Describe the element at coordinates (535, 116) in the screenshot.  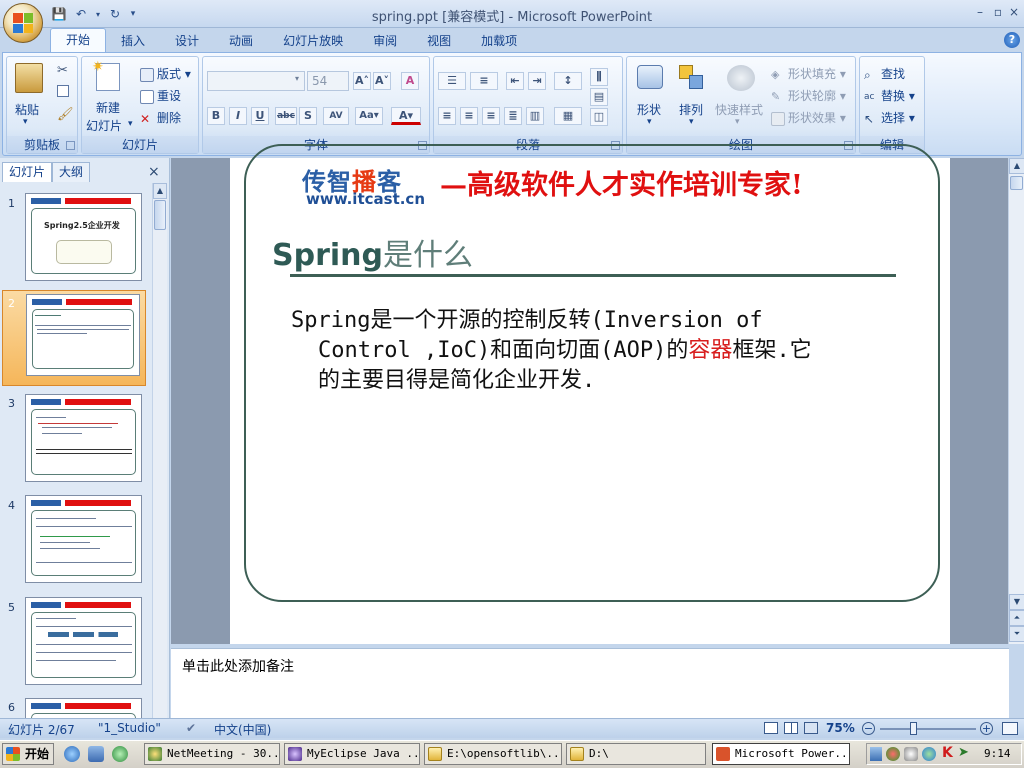
I see `distribute-icon: ▥` at that location.